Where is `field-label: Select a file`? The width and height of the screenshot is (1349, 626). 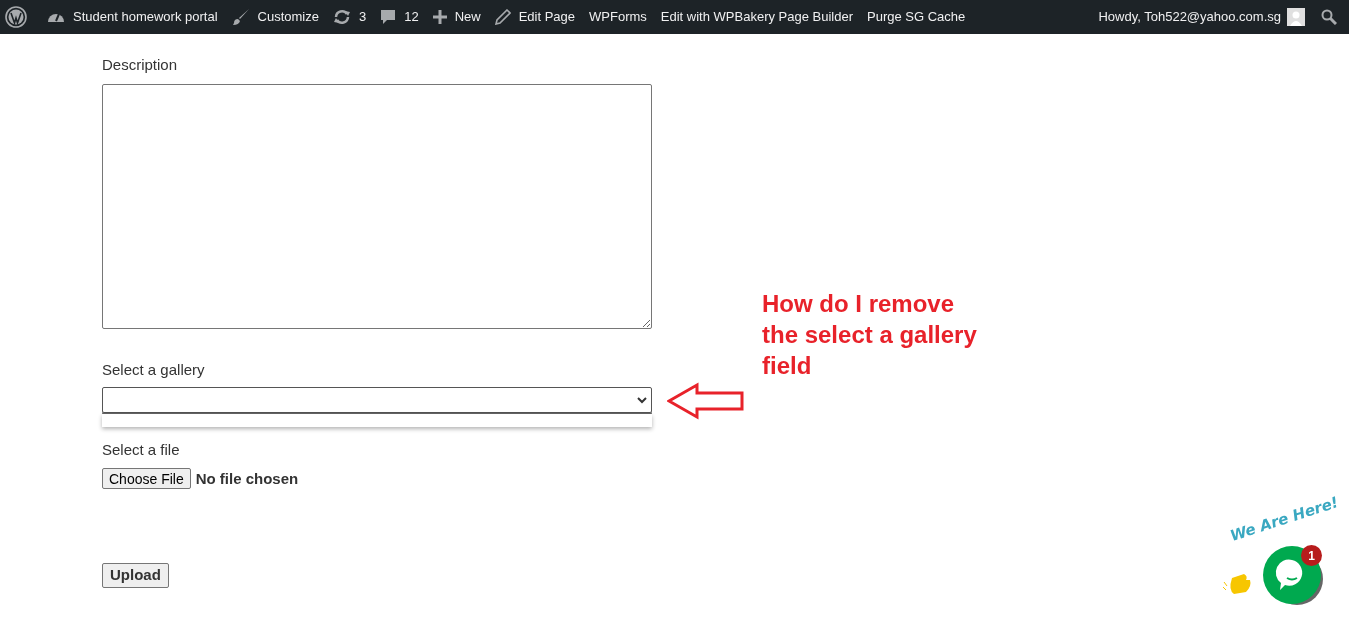
field-label: Select a file is located at coordinates (141, 450).